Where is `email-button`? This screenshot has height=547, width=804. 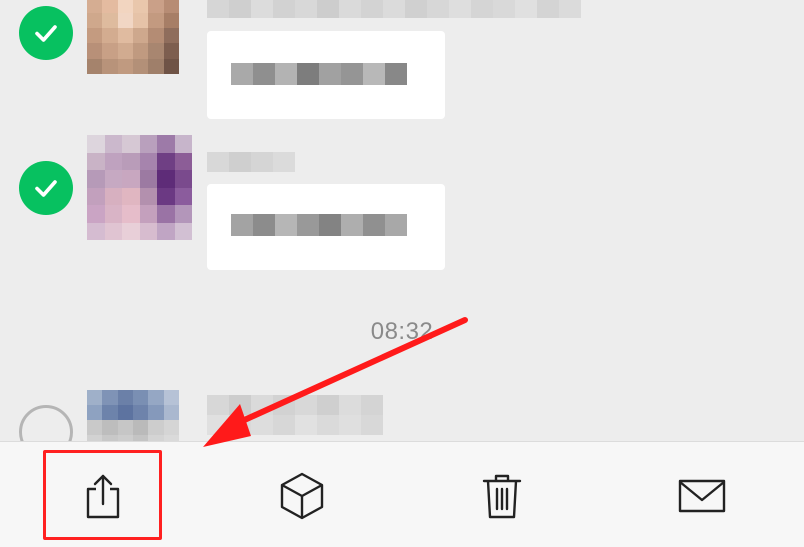 email-button is located at coordinates (702, 496).